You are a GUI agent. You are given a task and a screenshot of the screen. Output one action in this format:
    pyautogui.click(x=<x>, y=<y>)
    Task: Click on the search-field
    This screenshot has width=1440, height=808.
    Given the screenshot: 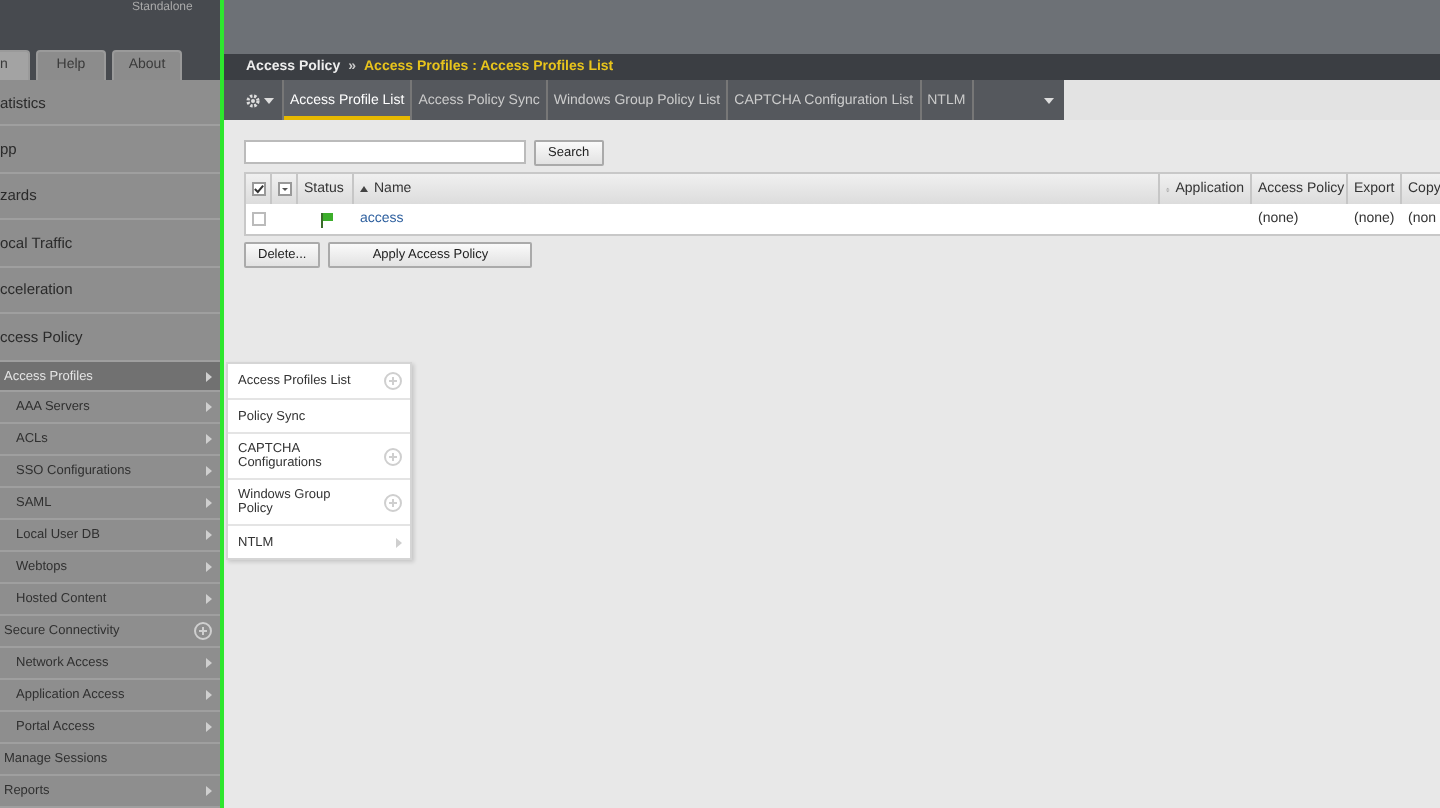 What is the action you would take?
    pyautogui.click(x=385, y=152)
    